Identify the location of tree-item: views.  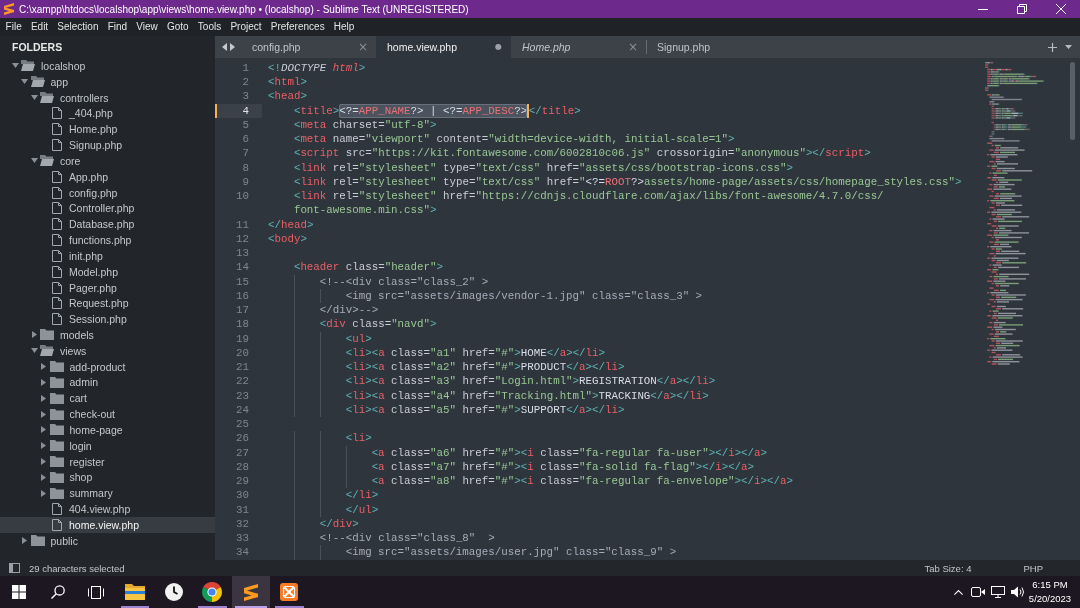
(107, 350).